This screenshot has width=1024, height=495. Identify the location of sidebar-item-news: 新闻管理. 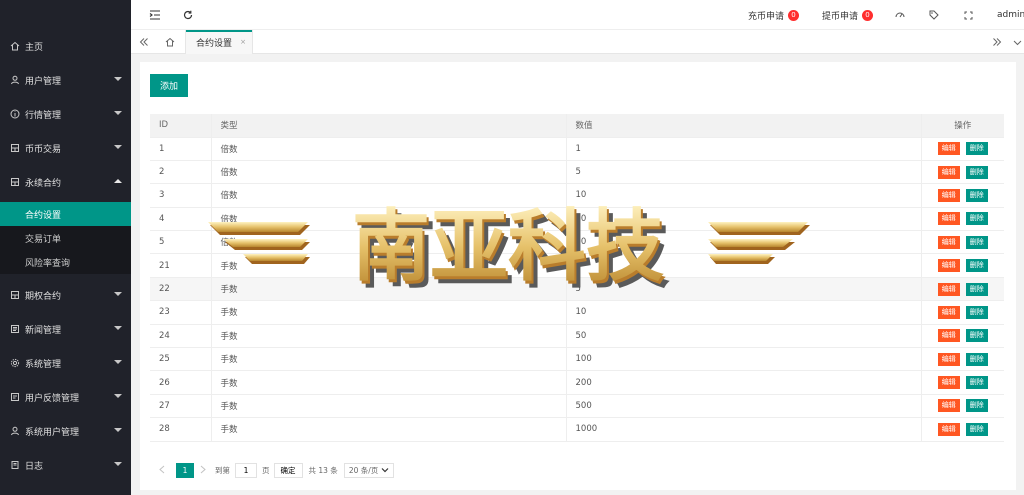
(65, 329).